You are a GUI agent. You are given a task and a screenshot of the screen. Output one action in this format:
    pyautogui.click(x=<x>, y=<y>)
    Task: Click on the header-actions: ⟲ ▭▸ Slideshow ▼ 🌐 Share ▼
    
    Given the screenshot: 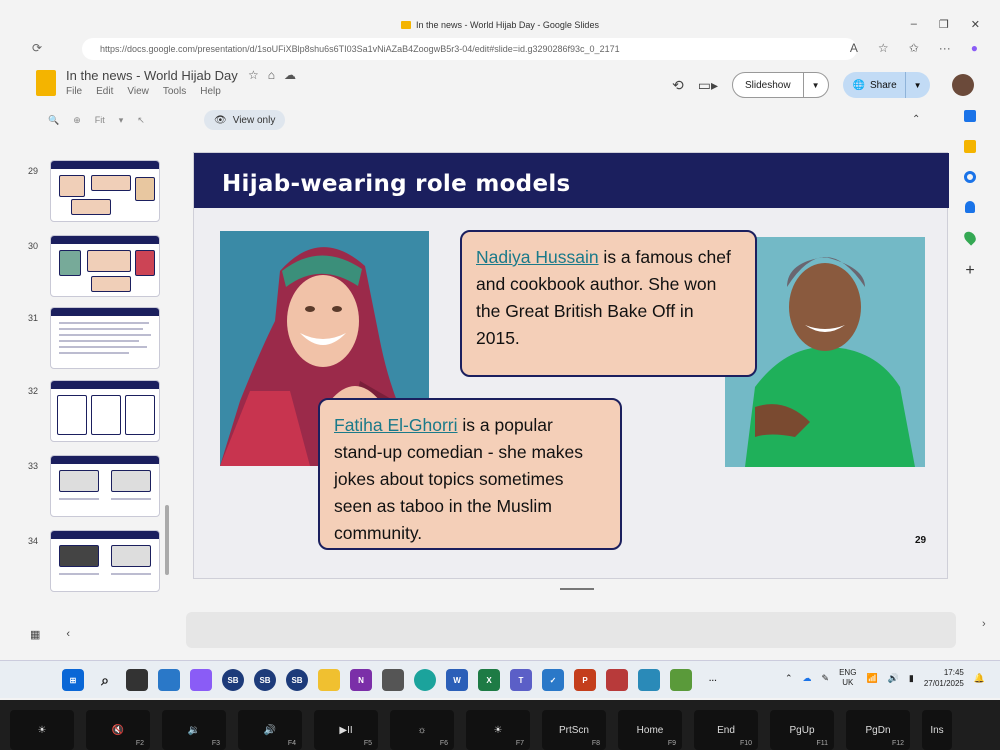 What is the action you would take?
    pyautogui.click(x=823, y=85)
    